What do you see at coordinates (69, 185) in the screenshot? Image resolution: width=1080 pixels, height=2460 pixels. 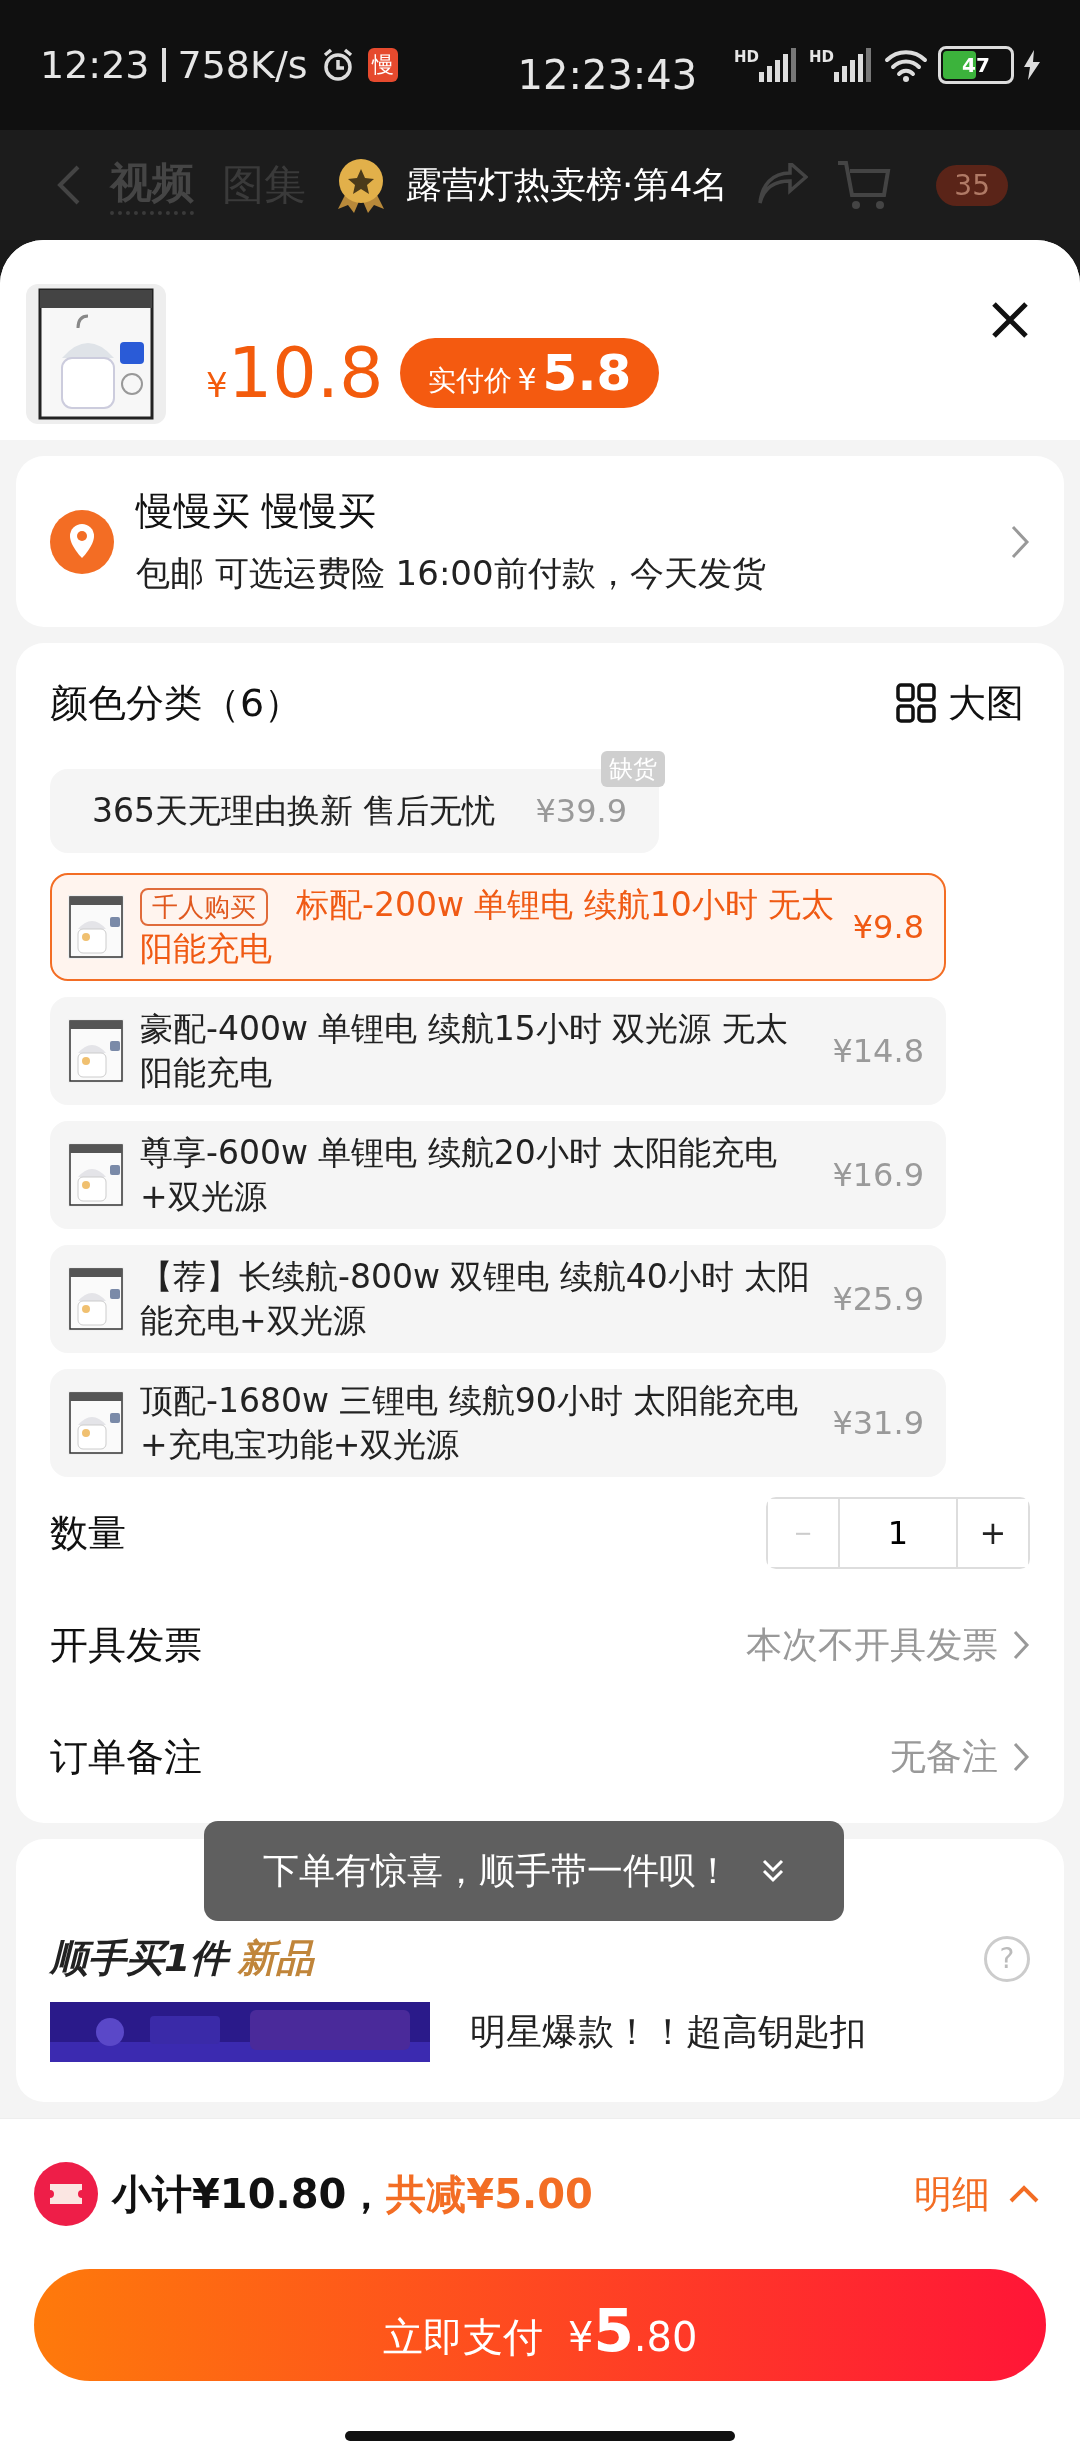 I see `back-icon` at bounding box center [69, 185].